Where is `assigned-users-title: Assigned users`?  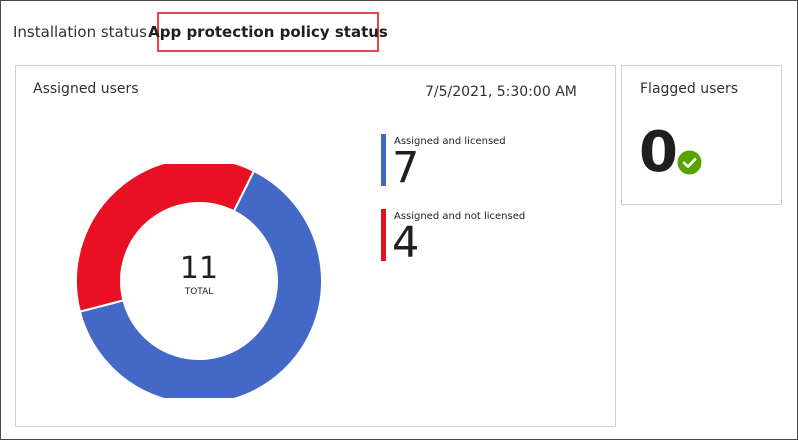 assigned-users-title: Assigned users is located at coordinates (86, 89).